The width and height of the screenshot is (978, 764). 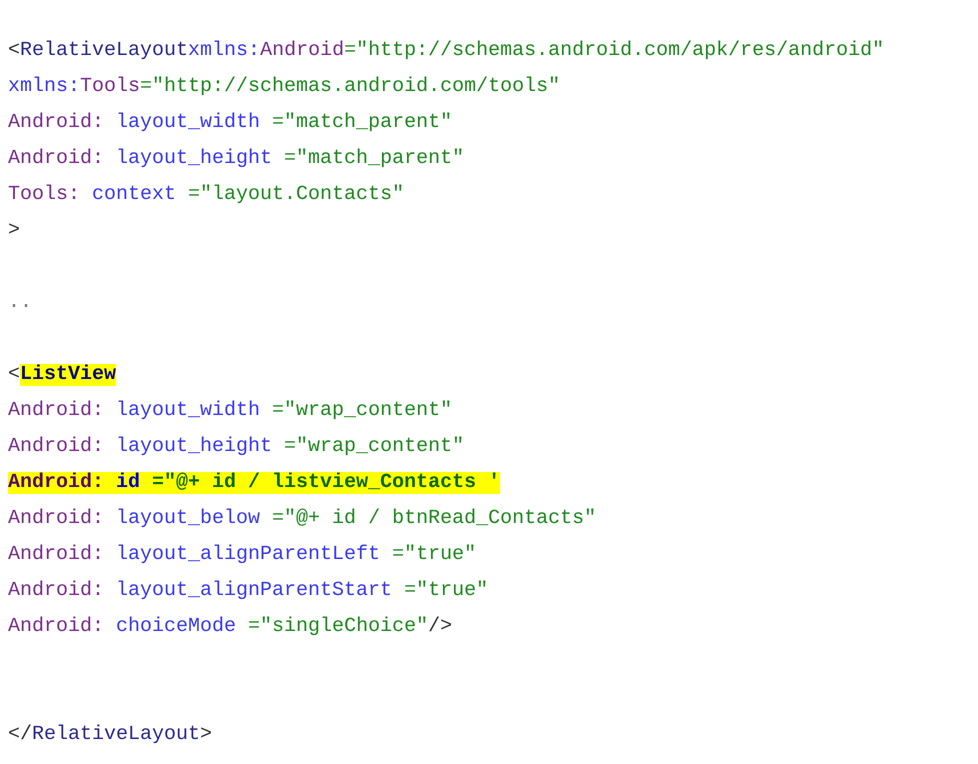 I want to click on attribute-value: ="@+ id / btnRead_Contacts", so click(x=433, y=519).